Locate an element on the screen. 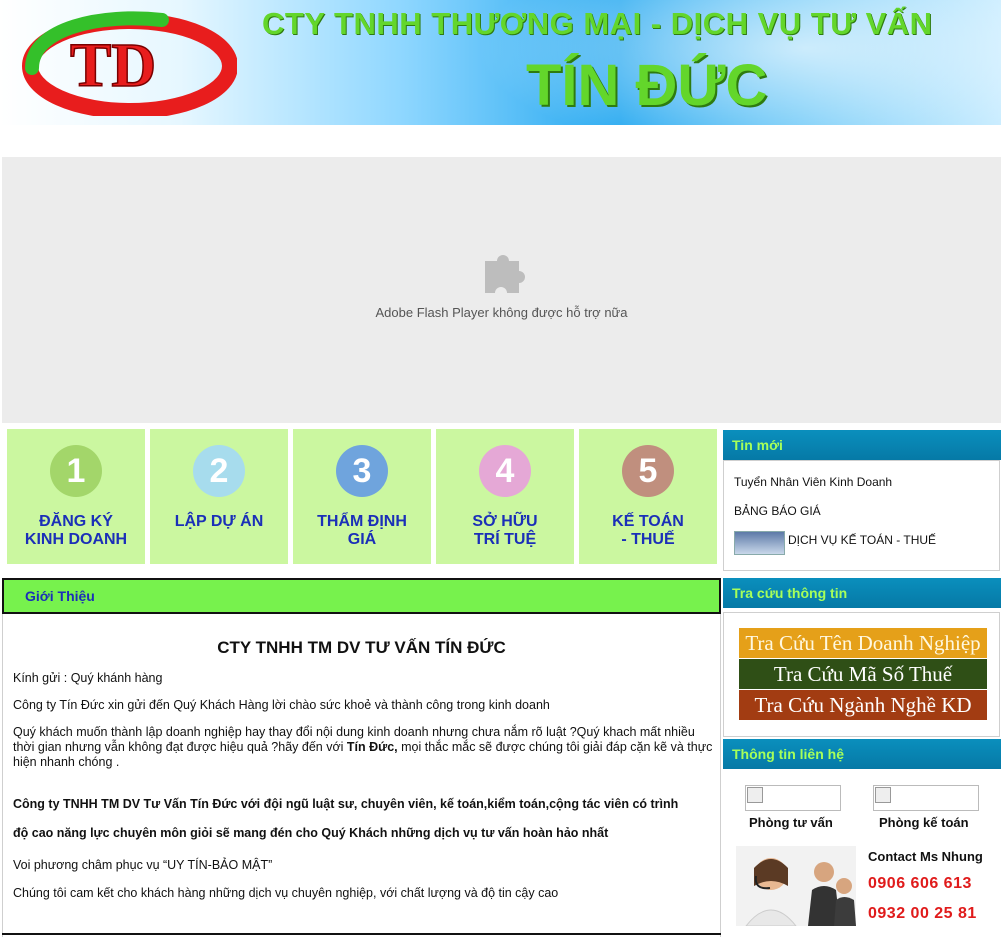 The width and height of the screenshot is (1001, 937). step-number-badge: 3 is located at coordinates (362, 471).